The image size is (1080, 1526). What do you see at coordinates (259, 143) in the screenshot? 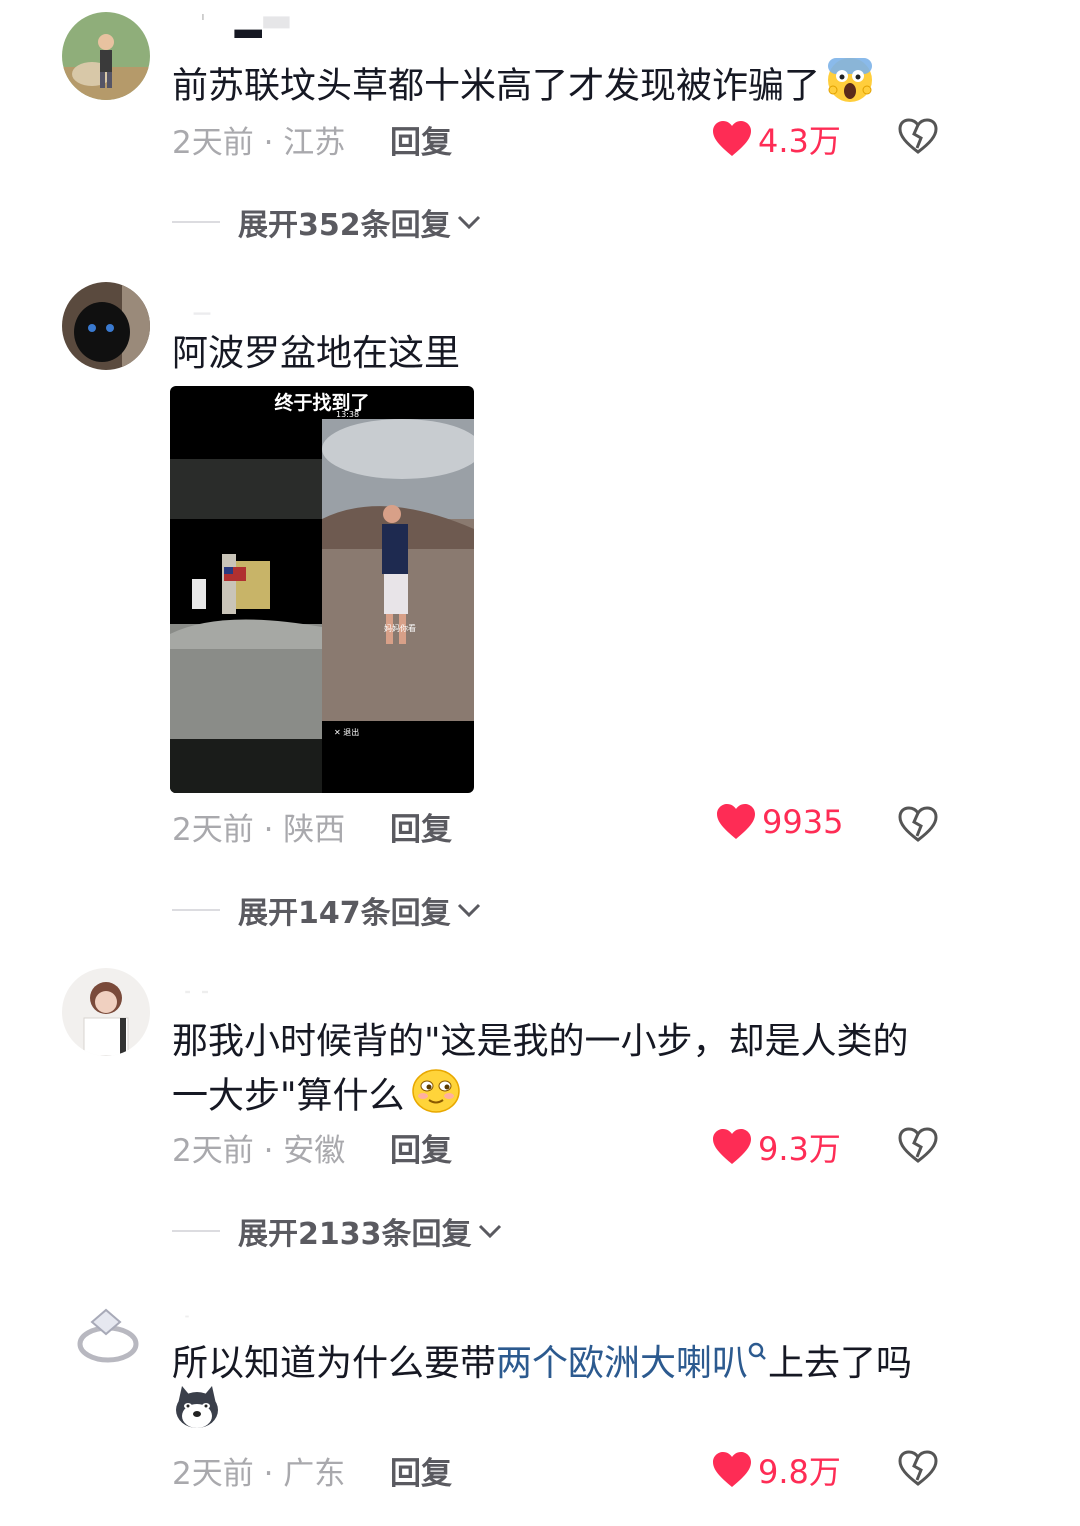
I see `time-location: 2天前 · 江苏` at bounding box center [259, 143].